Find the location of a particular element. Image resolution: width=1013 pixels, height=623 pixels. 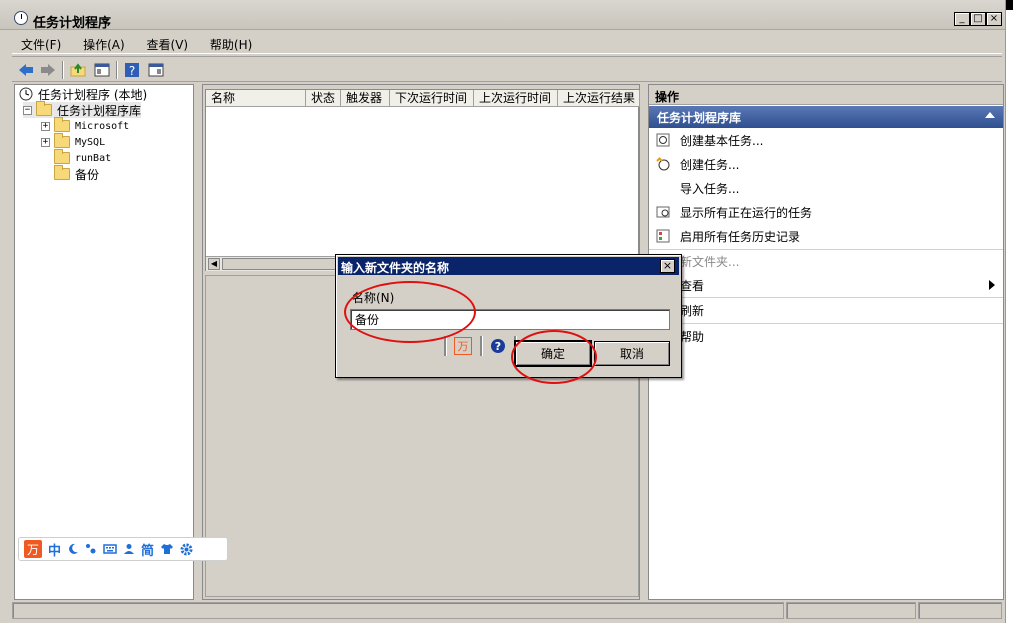

tree-item-label: runBat is located at coordinates (93, 158).